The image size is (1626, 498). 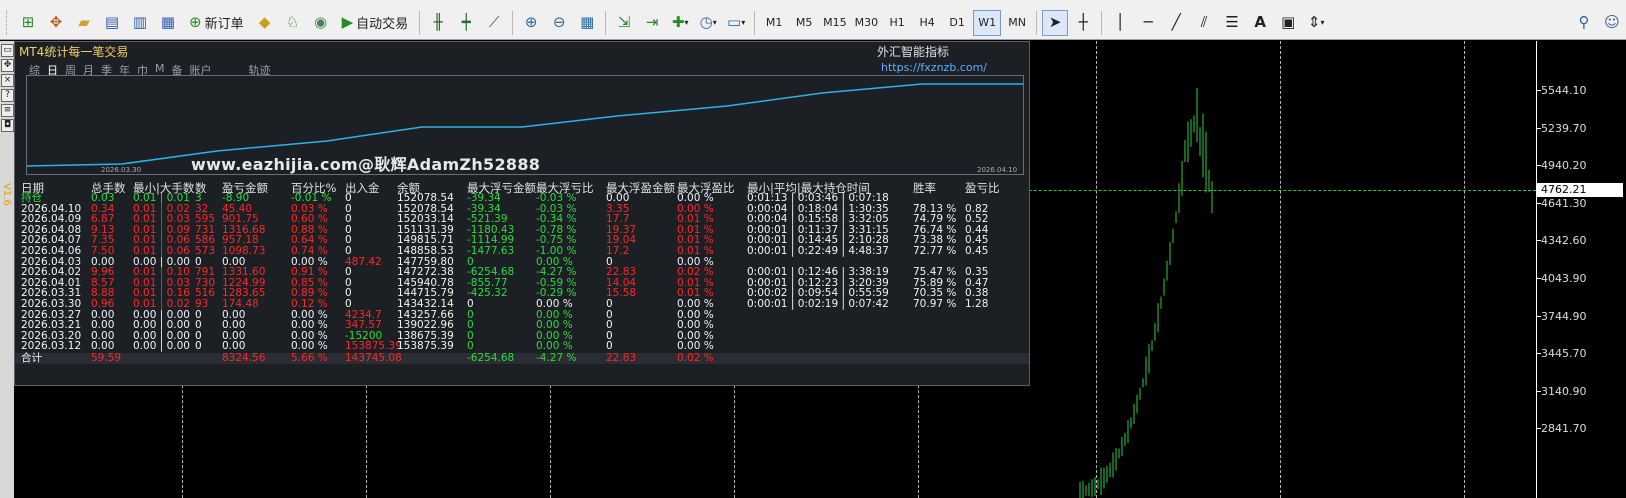 What do you see at coordinates (624, 23) in the screenshot?
I see `autoscroll-icon: ⇲` at bounding box center [624, 23].